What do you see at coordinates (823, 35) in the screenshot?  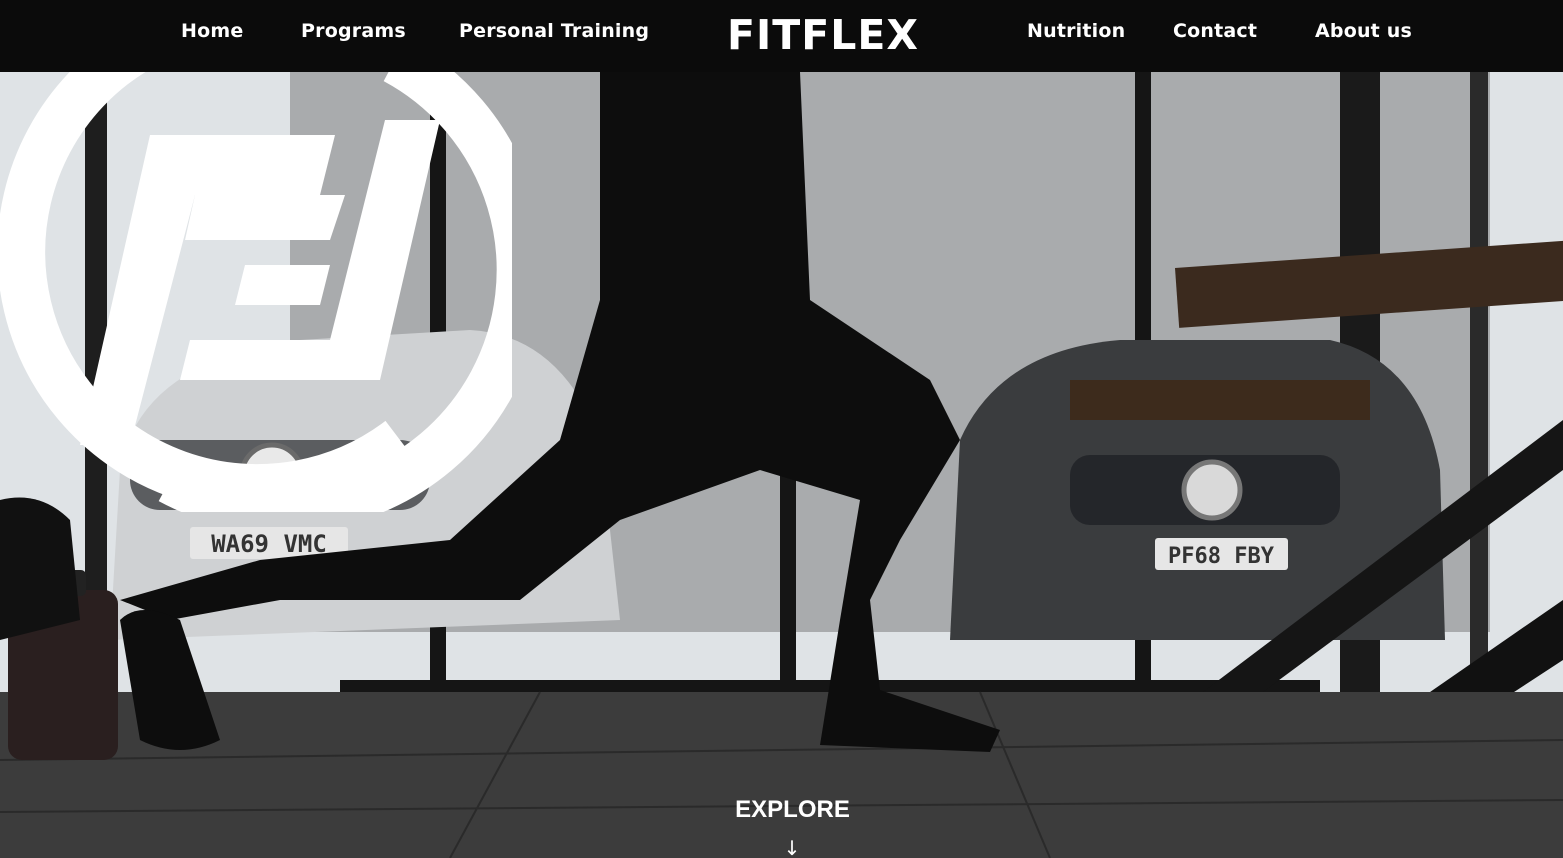 I see `brand-logo-text: FITFLEX` at bounding box center [823, 35].